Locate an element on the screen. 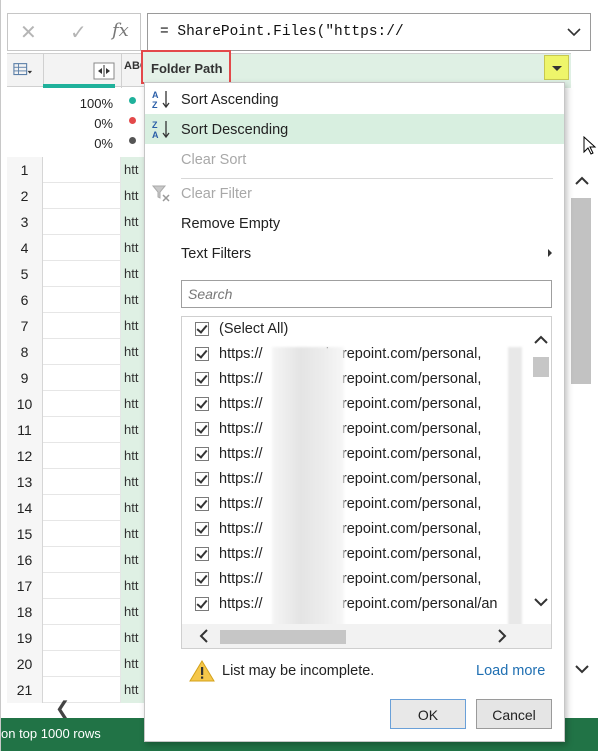  table-row: 19 htt is located at coordinates (76, 638).